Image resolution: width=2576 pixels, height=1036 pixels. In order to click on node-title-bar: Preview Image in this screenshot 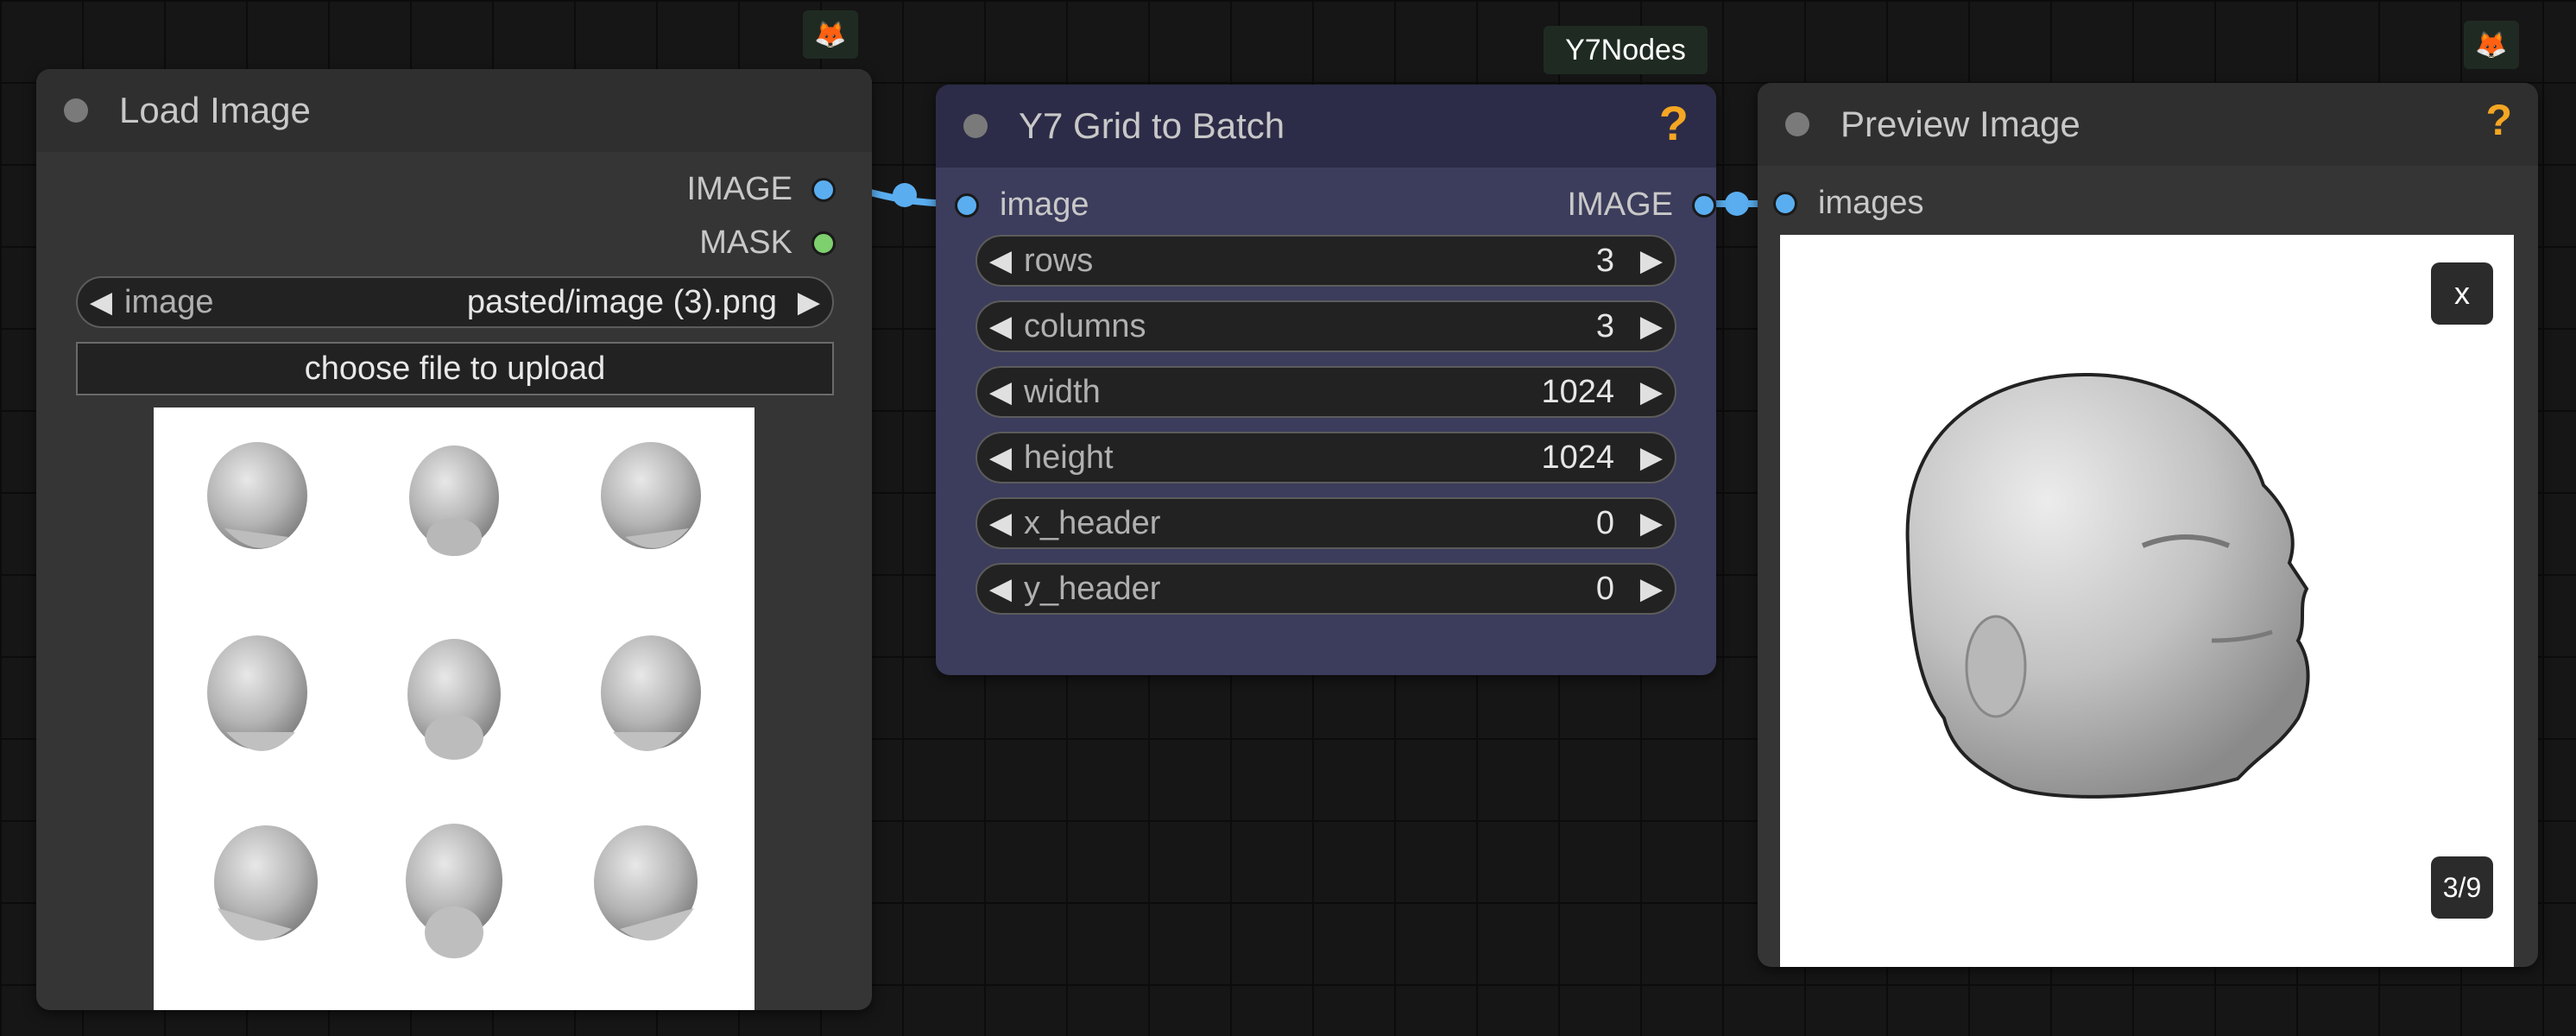, I will do `click(2148, 124)`.